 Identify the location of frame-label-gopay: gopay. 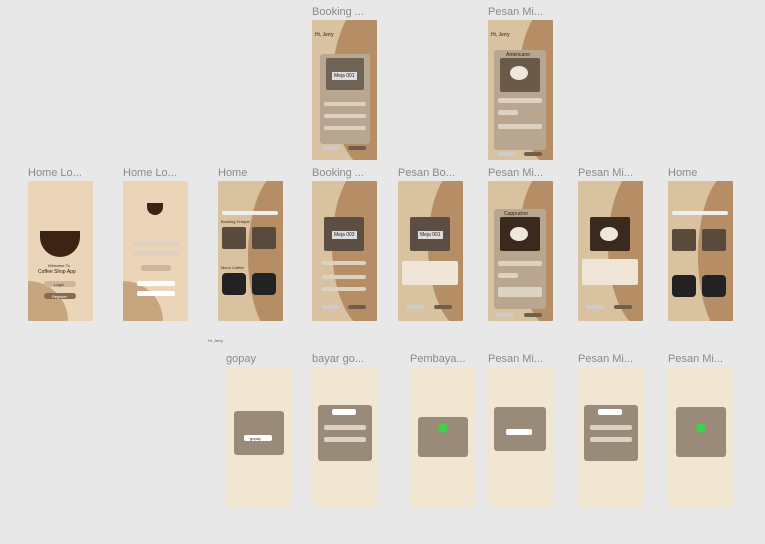
(241, 359).